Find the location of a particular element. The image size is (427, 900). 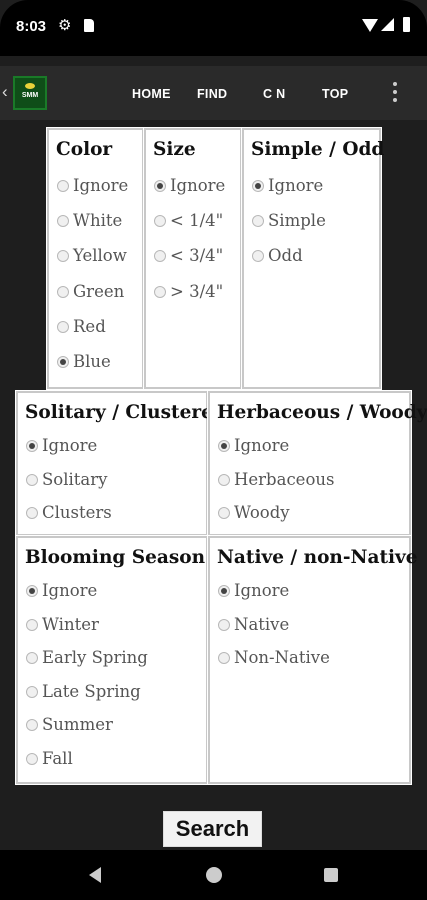

radio-option: Summer is located at coordinates (112, 727).